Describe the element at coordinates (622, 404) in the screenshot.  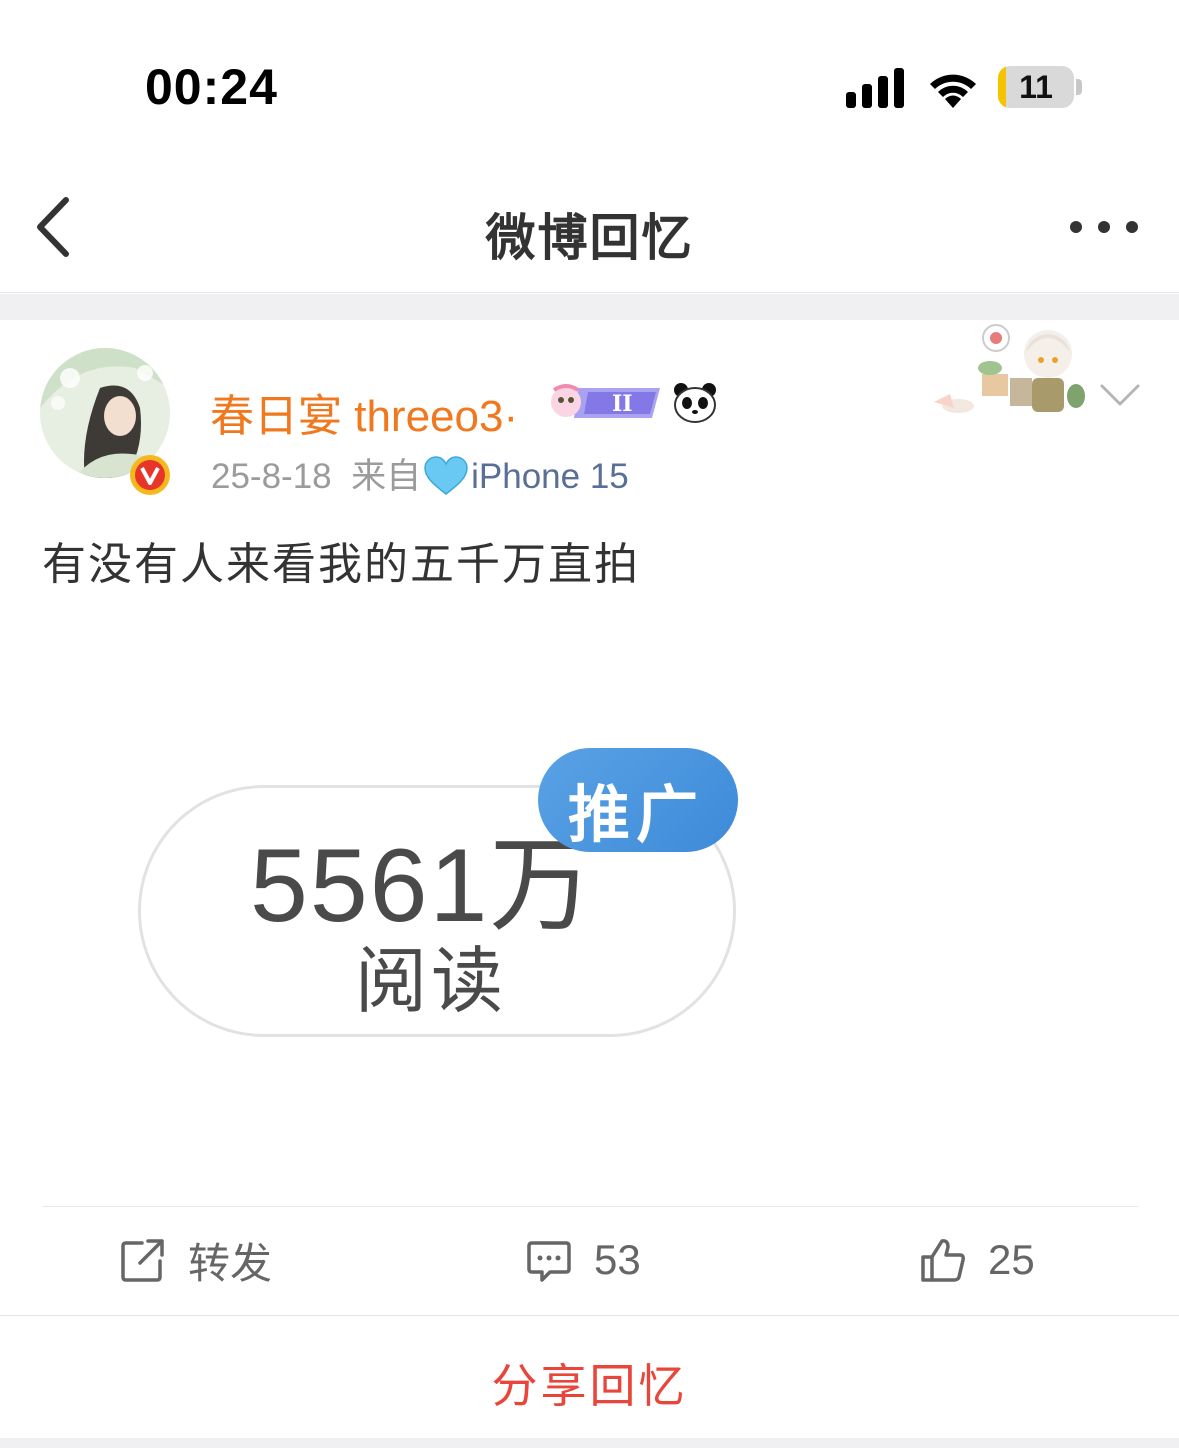
I see `svg-text: II` at that location.